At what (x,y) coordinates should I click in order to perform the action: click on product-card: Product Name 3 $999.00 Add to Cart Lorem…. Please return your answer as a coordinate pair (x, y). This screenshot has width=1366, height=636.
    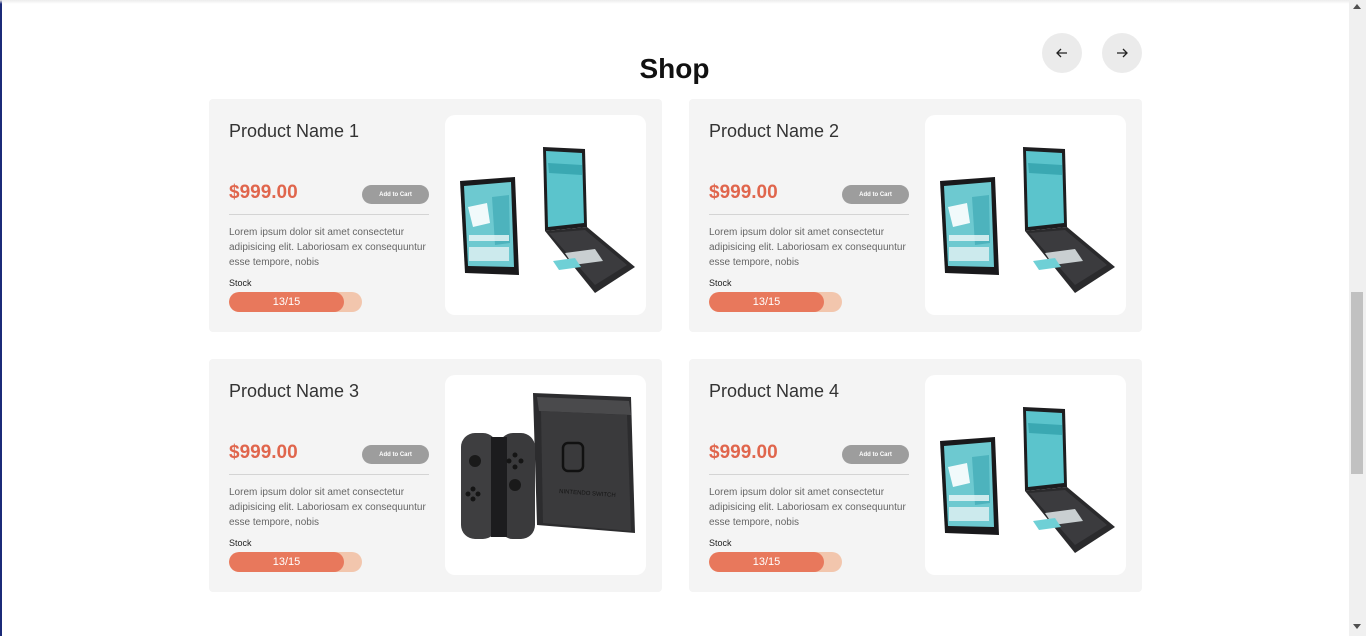
    Looking at the image, I should click on (435, 475).